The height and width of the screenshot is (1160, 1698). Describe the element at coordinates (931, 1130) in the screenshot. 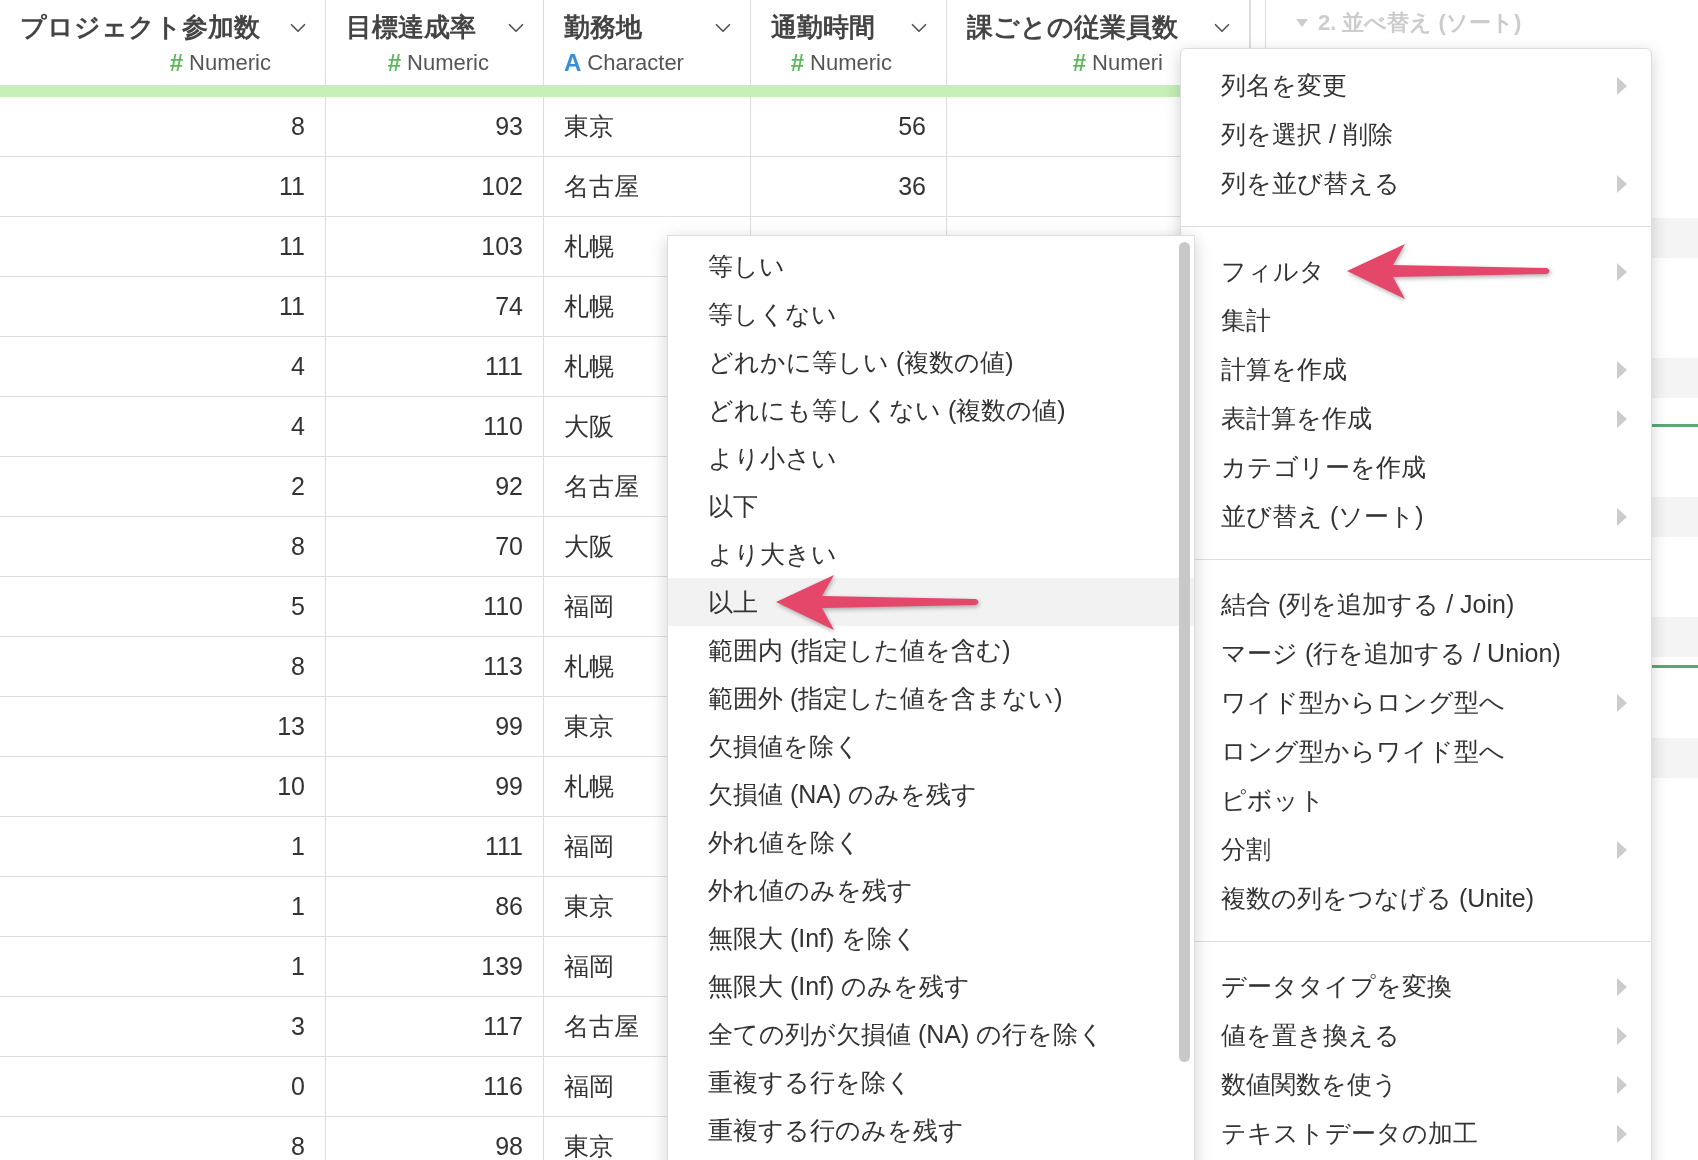

I see `menu-item: 重複する行のみを残す` at that location.